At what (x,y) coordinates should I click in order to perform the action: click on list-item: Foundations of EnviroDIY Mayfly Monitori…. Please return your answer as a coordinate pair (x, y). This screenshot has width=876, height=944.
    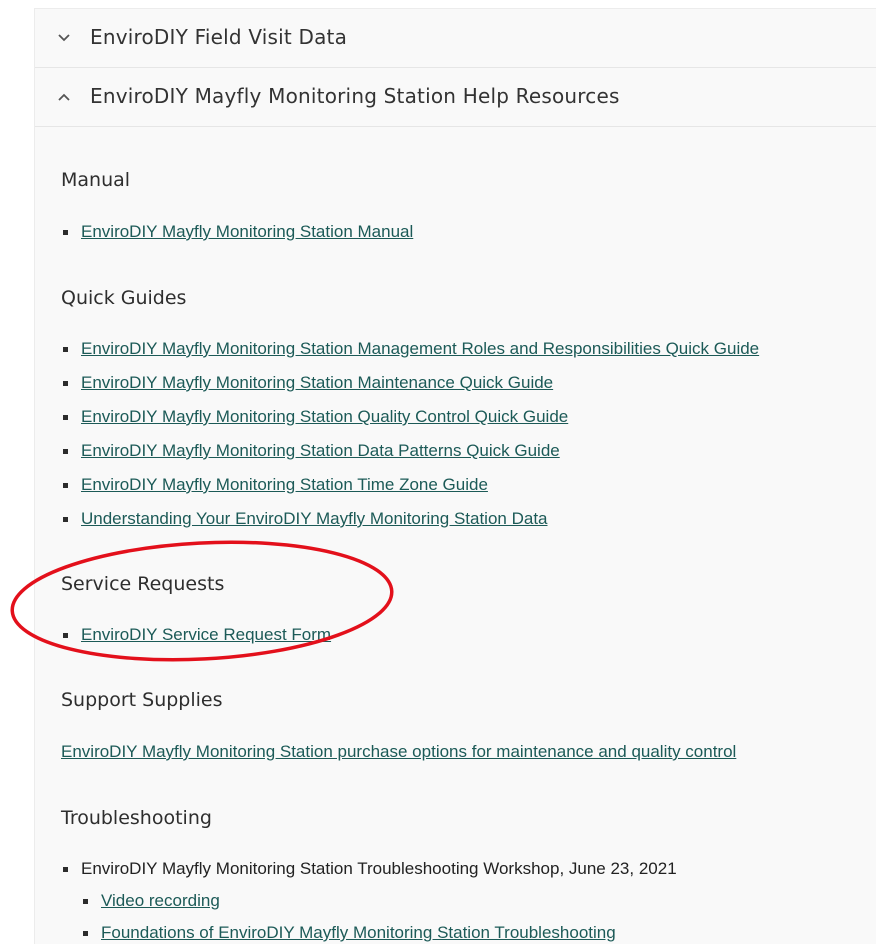
    Looking at the image, I should click on (349, 933).